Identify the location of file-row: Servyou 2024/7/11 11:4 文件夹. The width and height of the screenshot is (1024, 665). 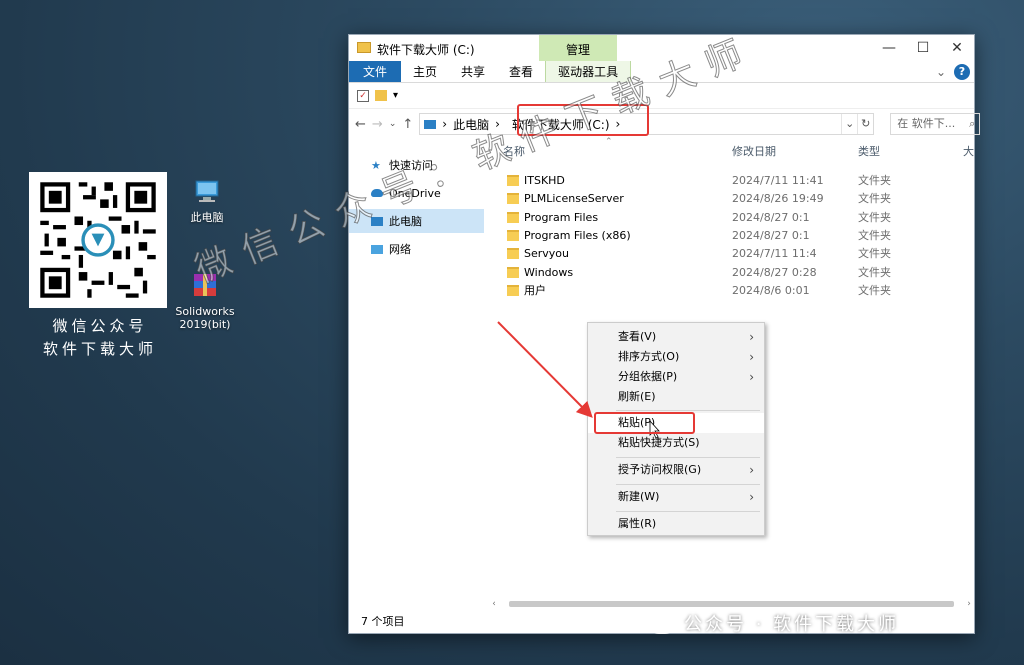
(742, 253).